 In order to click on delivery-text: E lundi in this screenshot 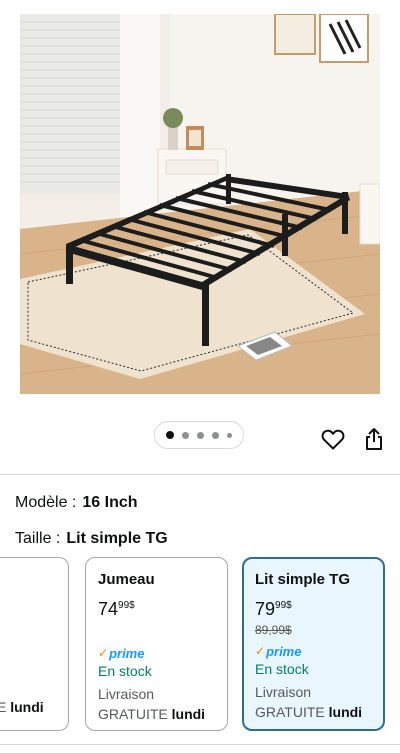, I will do `click(22, 707)`.